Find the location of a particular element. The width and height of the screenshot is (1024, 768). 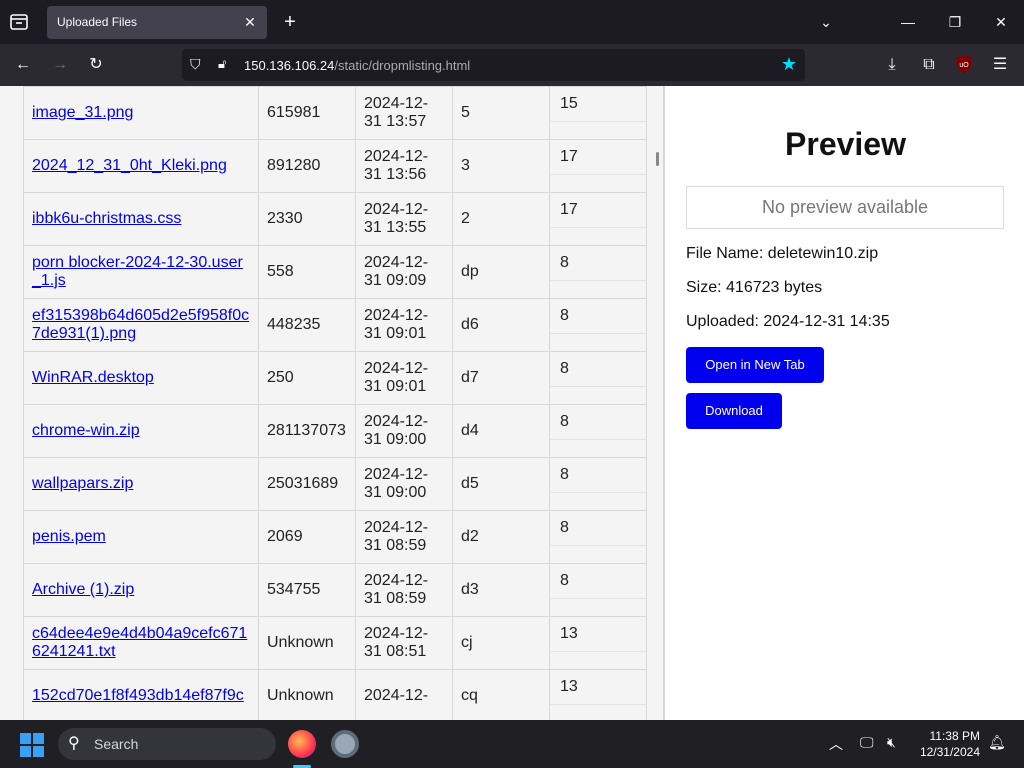

bookmark-star-icon: ★ is located at coordinates (789, 64).